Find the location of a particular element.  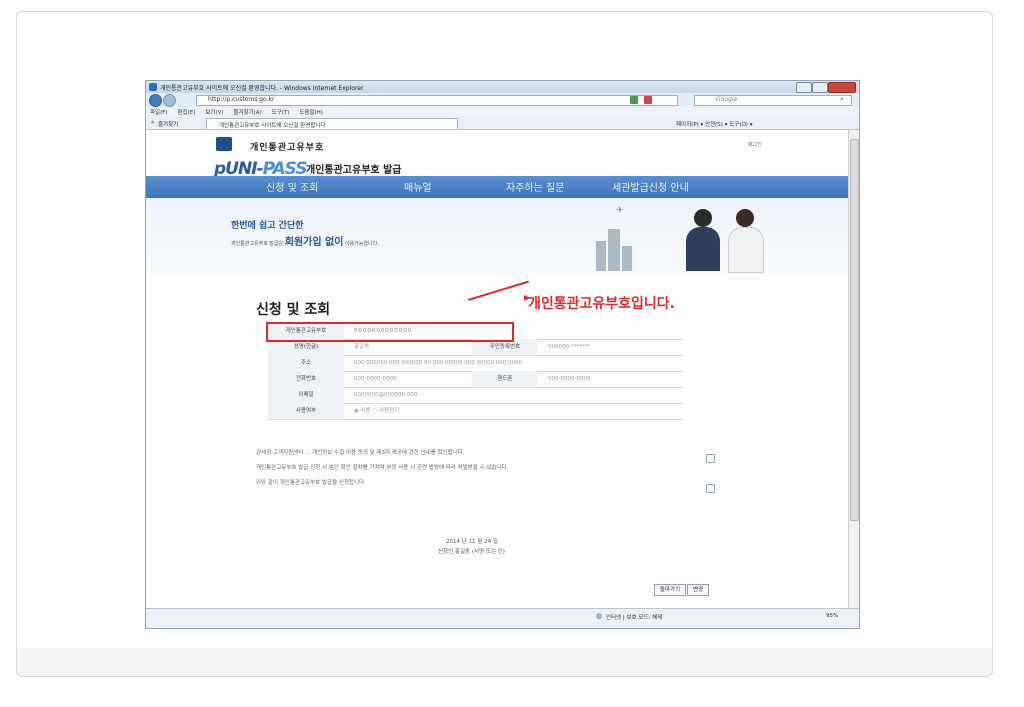

table-row: 전화번호 000-0000-0000 핸드폰 000-0000-0000 is located at coordinates (475, 379).